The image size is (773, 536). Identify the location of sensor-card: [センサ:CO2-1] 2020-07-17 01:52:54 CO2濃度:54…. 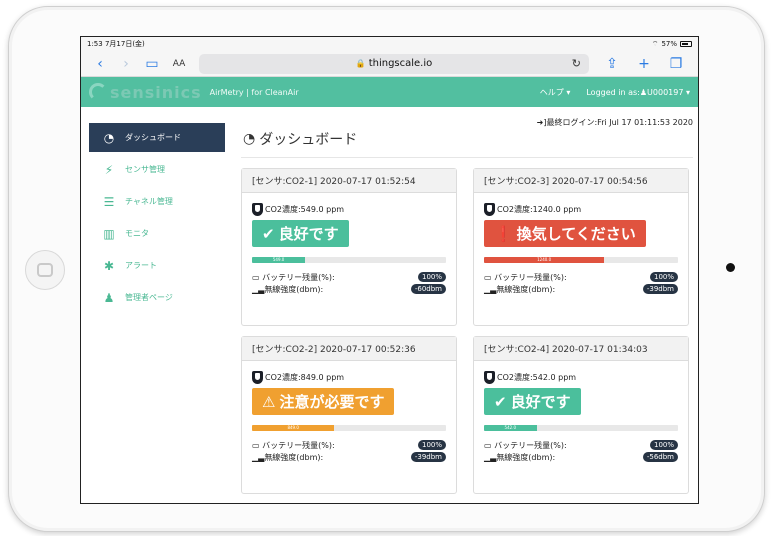
(349, 247).